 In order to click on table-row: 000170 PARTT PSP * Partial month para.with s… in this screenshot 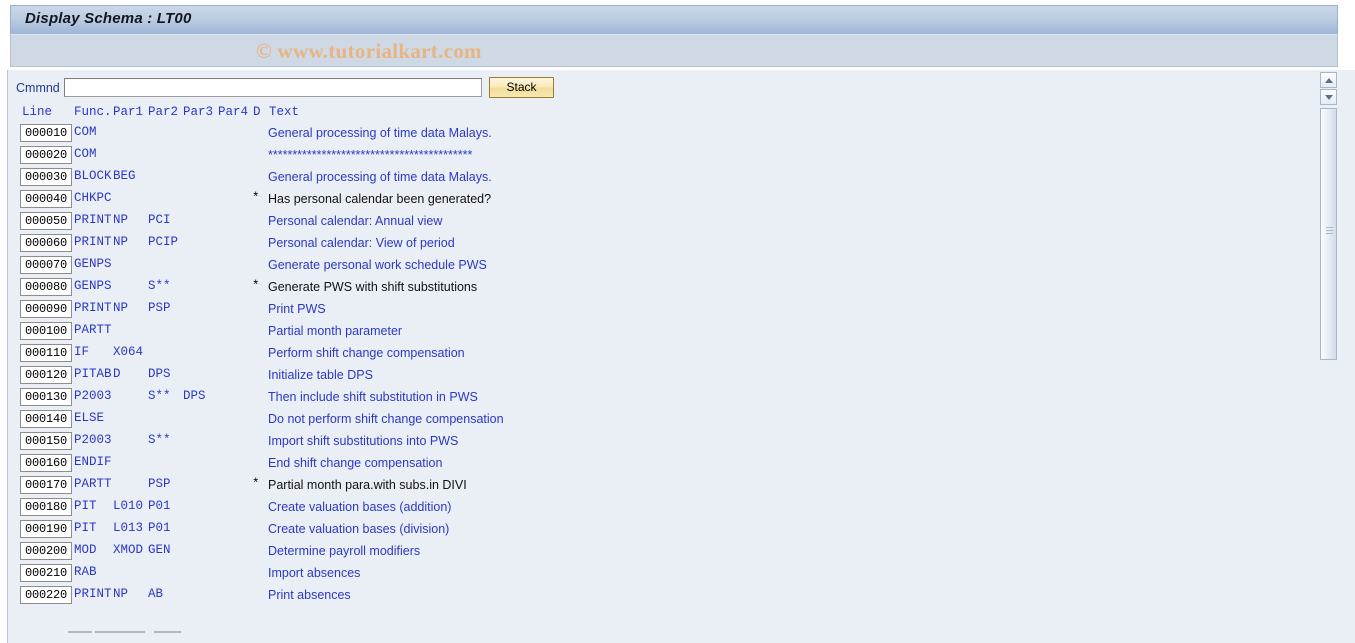, I will do `click(681, 486)`.